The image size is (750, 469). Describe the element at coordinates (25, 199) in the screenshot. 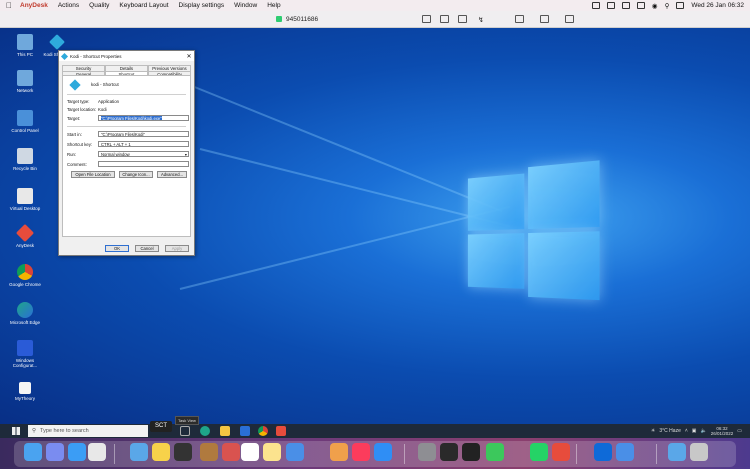

I see `desktop-icon-virtual-desktop: Virtual Desktop` at that location.